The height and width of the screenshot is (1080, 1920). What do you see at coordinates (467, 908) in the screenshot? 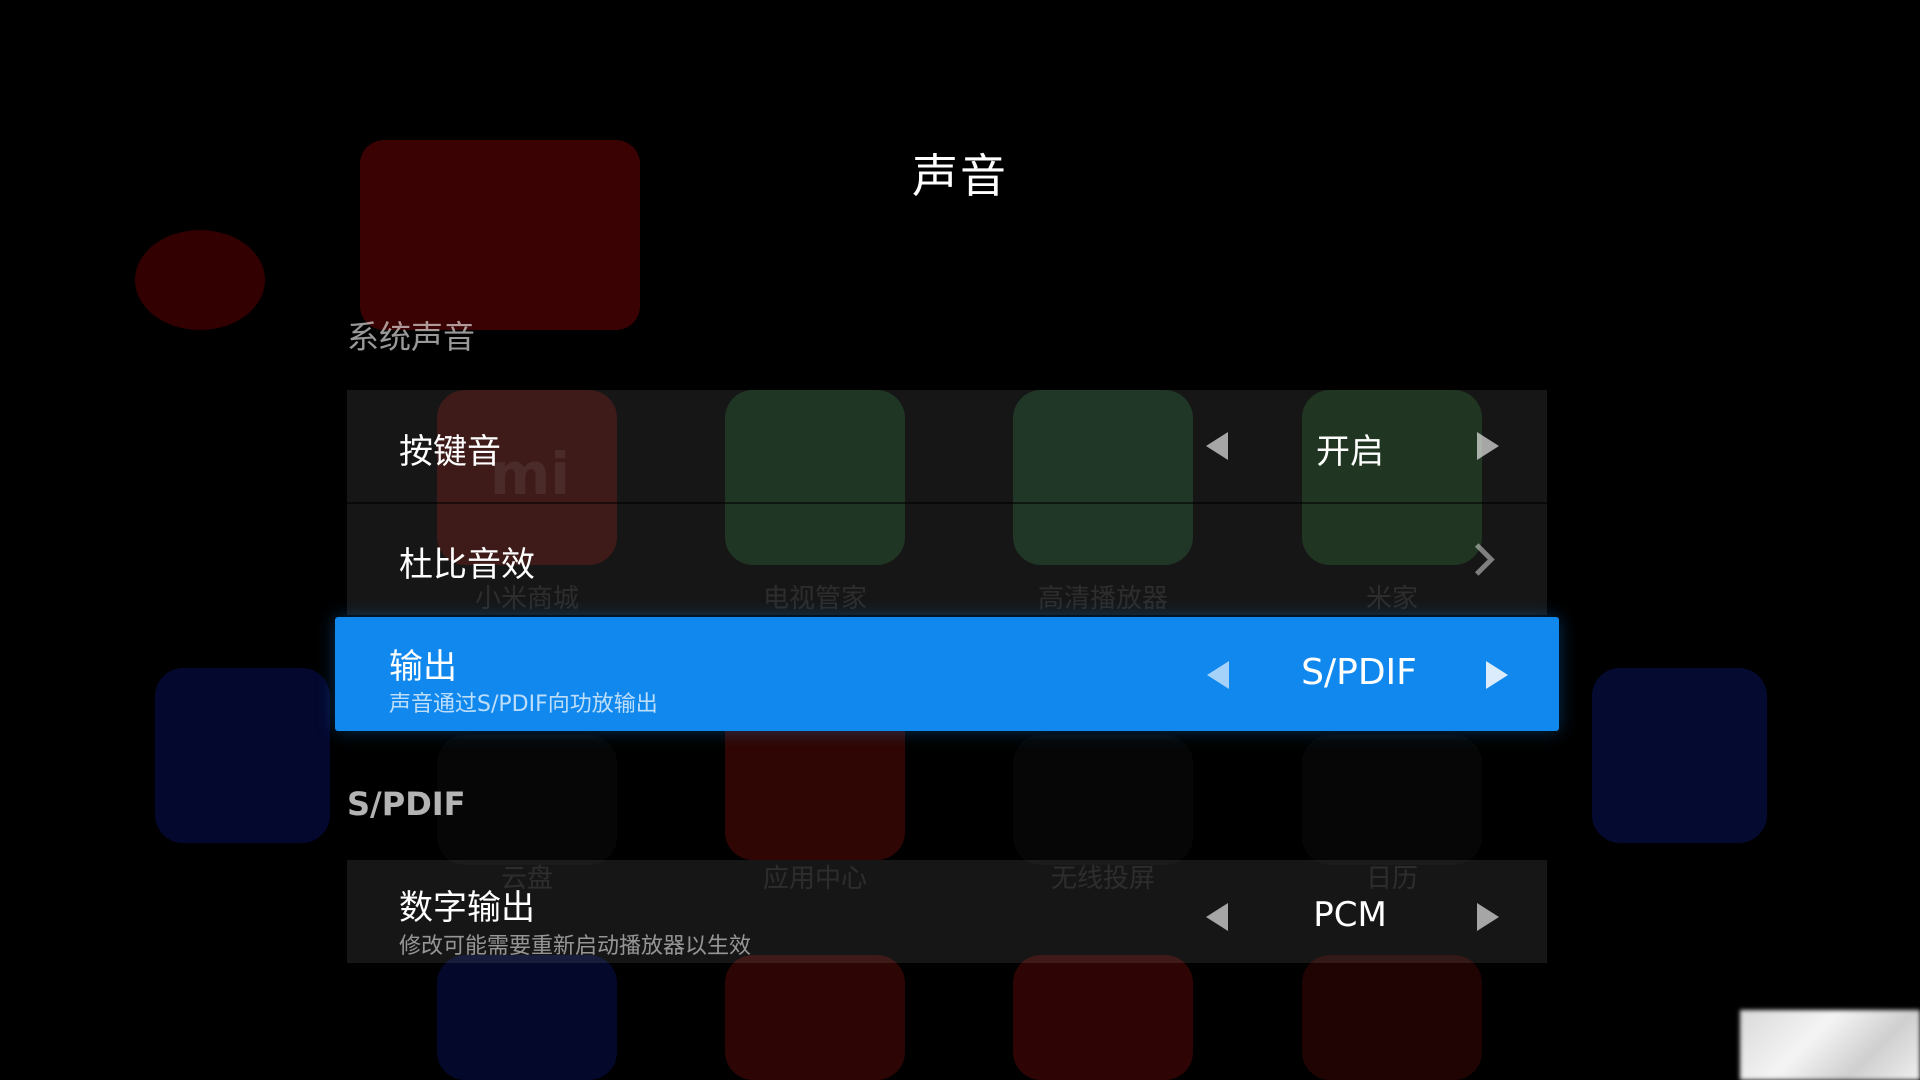
I see `setting-label: 数字输出` at bounding box center [467, 908].